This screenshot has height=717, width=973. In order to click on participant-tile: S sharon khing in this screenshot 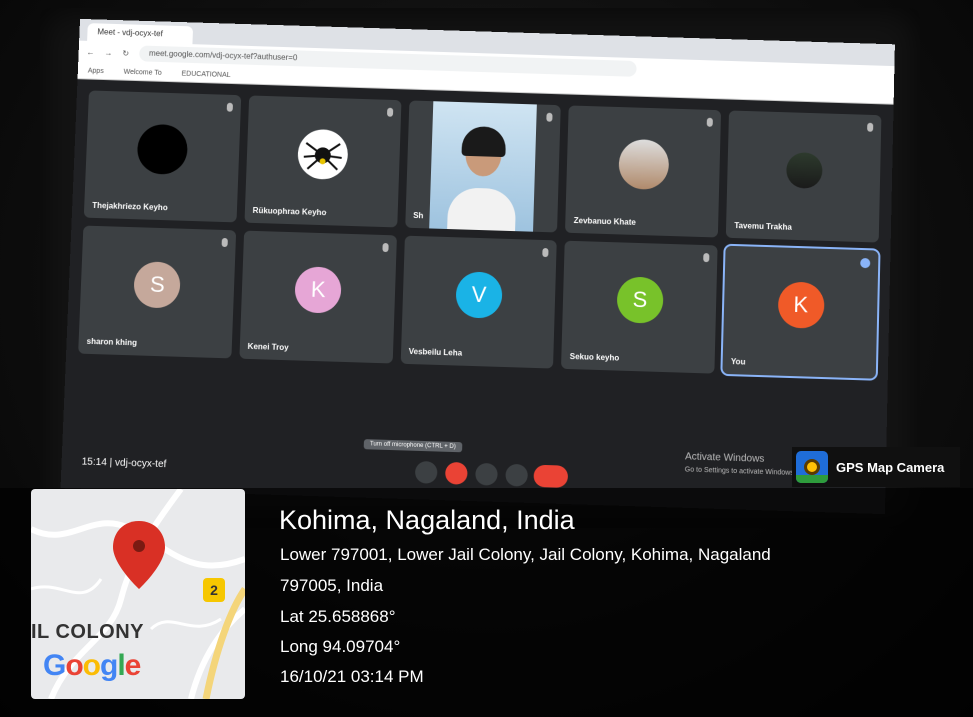, I will do `click(157, 292)`.